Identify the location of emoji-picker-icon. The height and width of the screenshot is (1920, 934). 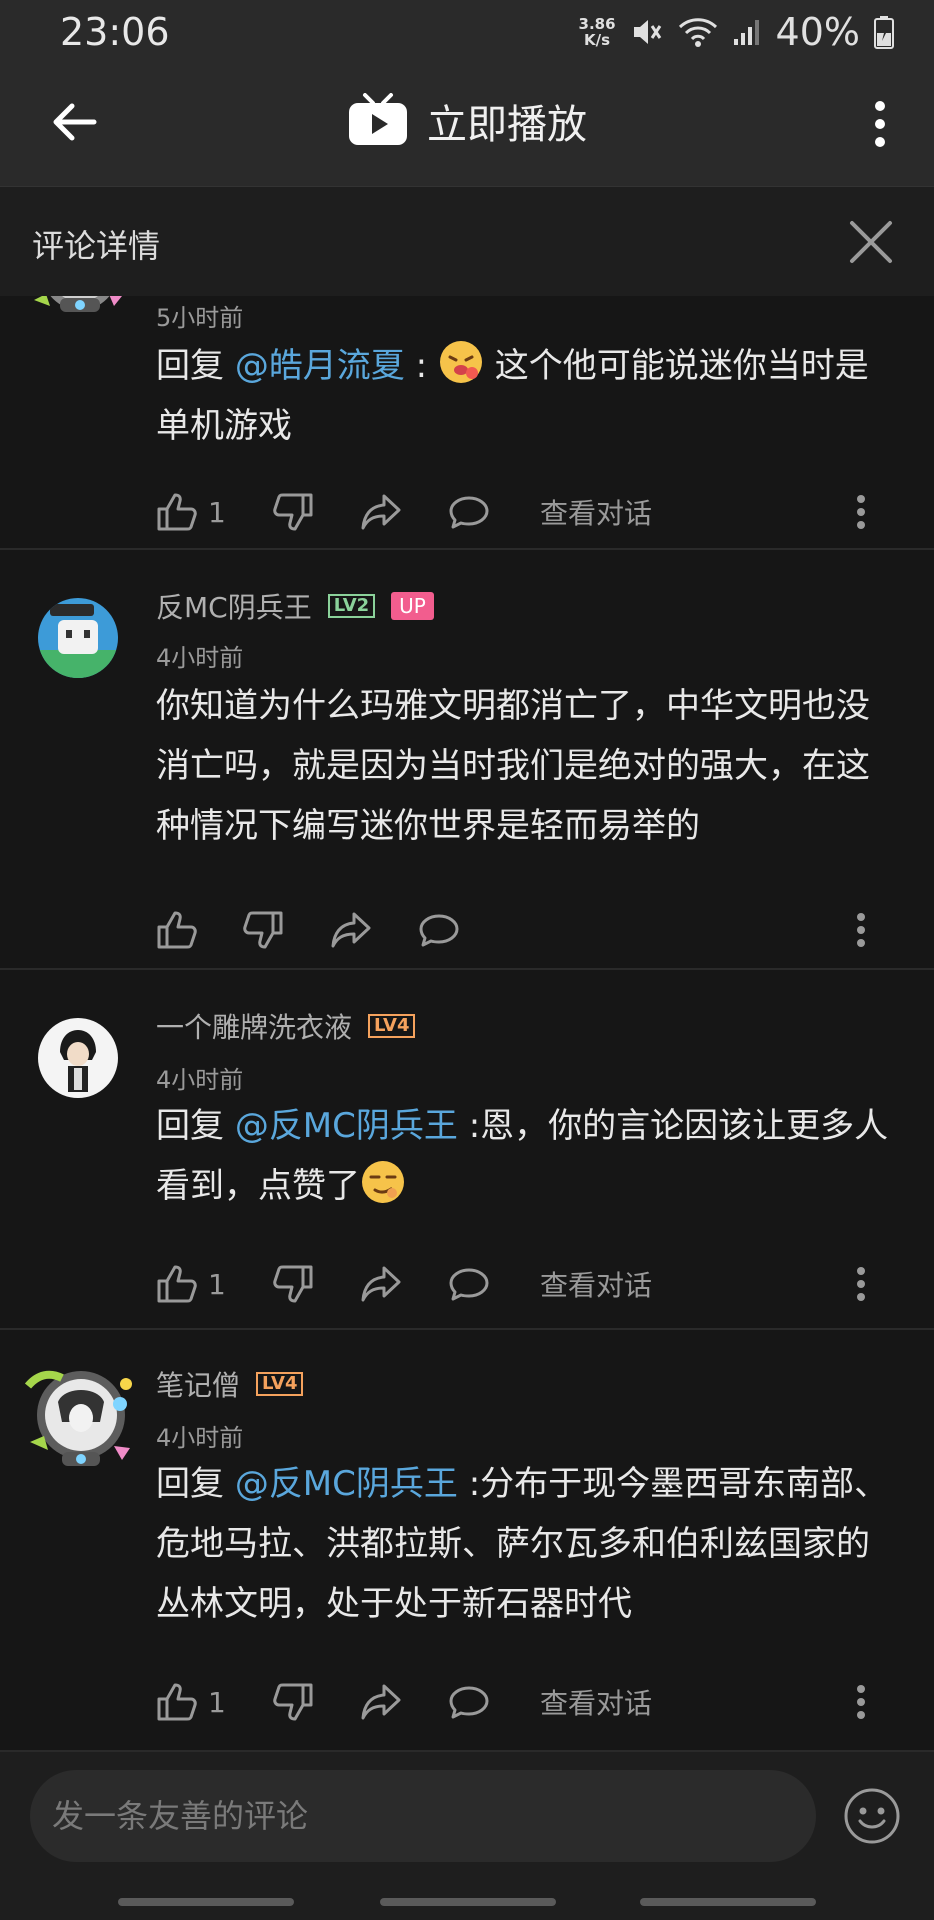
(872, 1816).